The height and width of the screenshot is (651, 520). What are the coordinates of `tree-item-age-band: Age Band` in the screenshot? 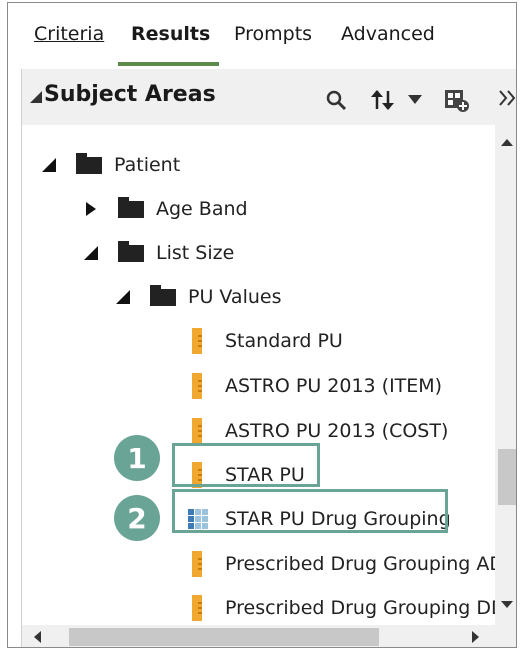 It's located at (167, 209).